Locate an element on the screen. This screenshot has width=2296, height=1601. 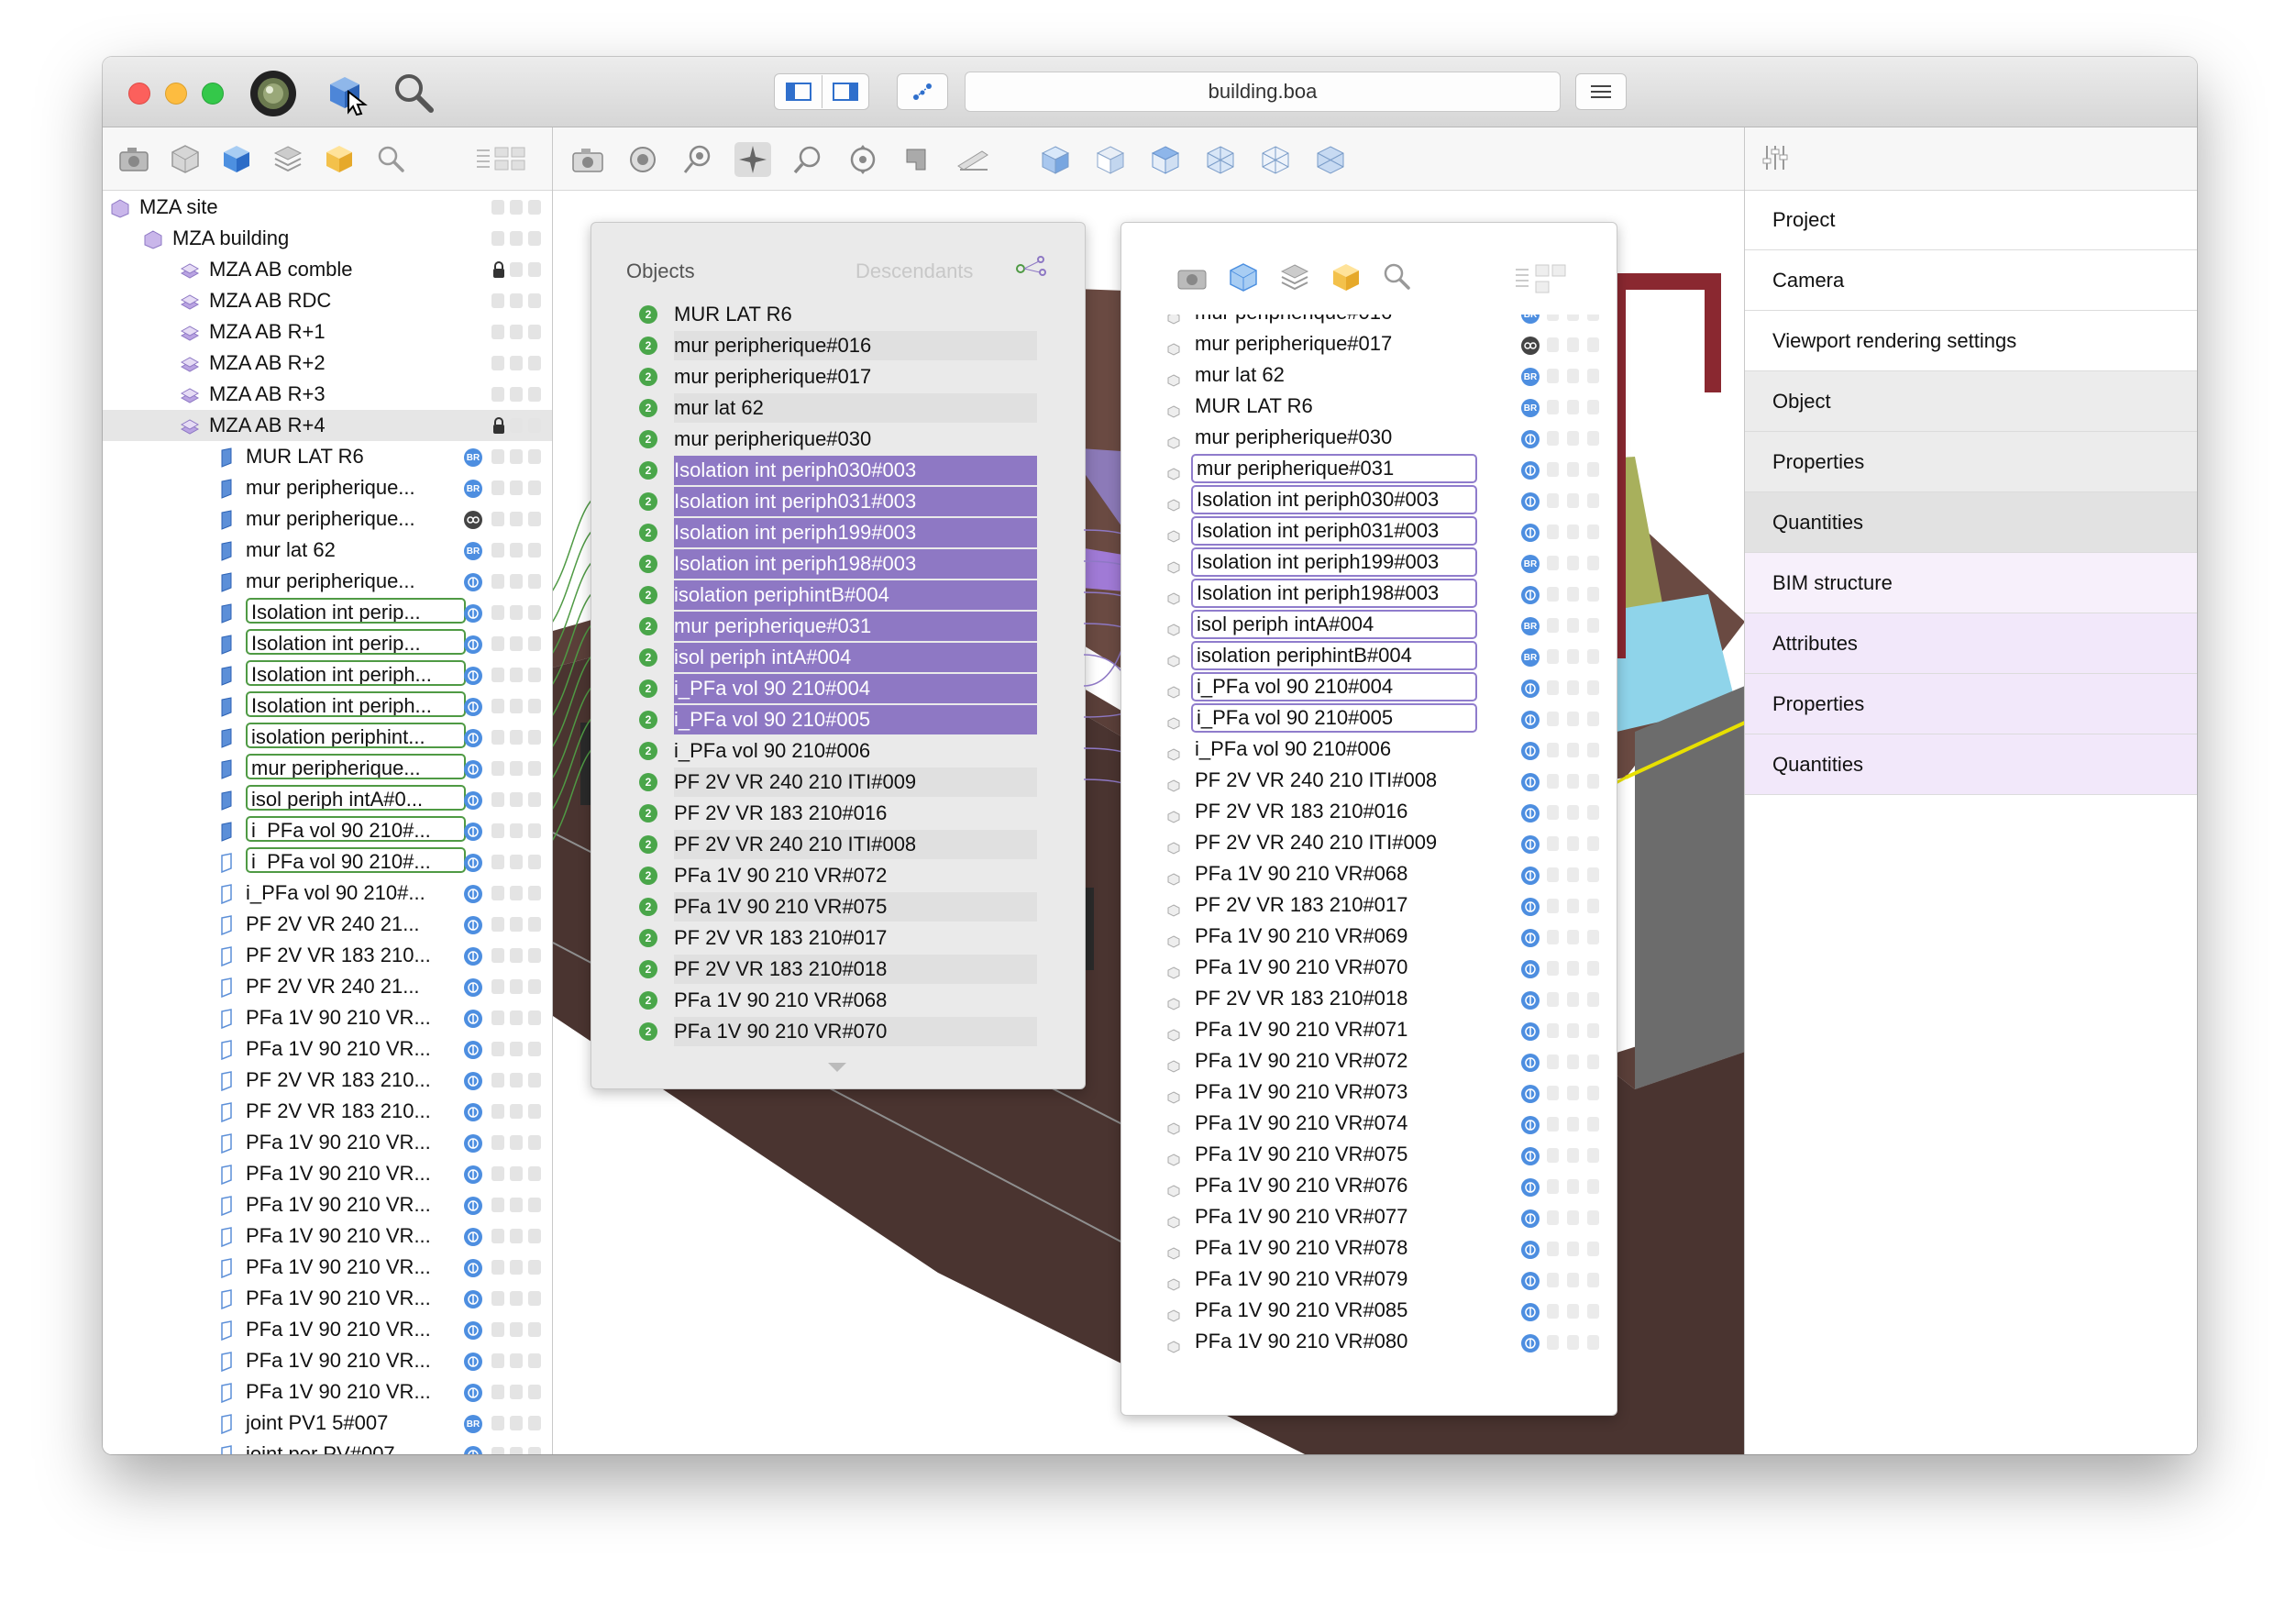
selection-list-row: PFa 1V 90 210 VR#085 is located at coordinates (1383, 1311).